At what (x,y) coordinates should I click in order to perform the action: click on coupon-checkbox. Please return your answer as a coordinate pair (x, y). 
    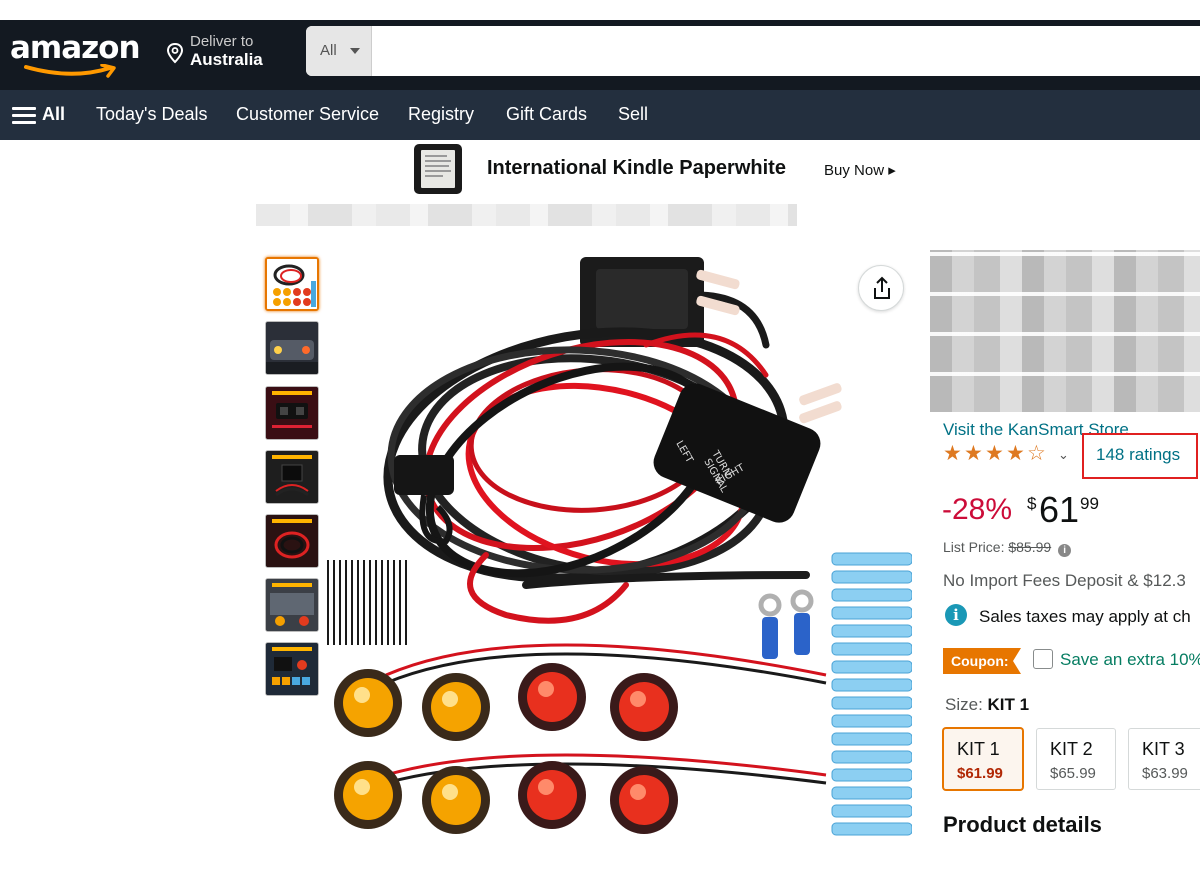
    Looking at the image, I should click on (1043, 659).